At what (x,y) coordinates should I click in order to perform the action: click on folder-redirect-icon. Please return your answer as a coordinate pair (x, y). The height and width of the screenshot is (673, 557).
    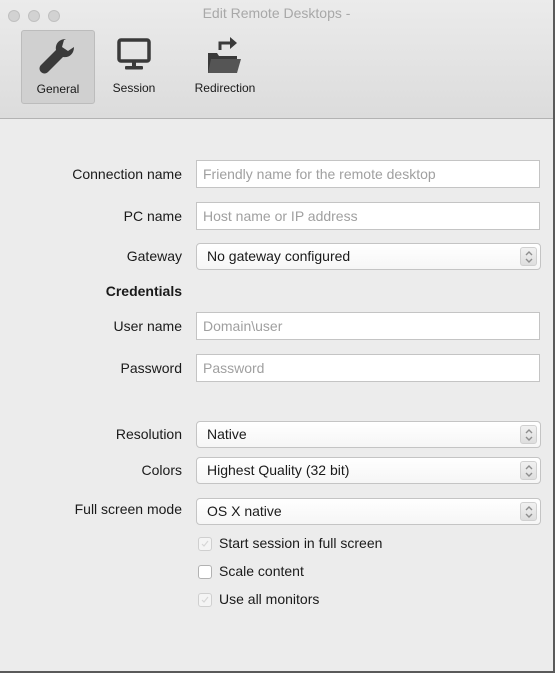
    Looking at the image, I should click on (225, 54).